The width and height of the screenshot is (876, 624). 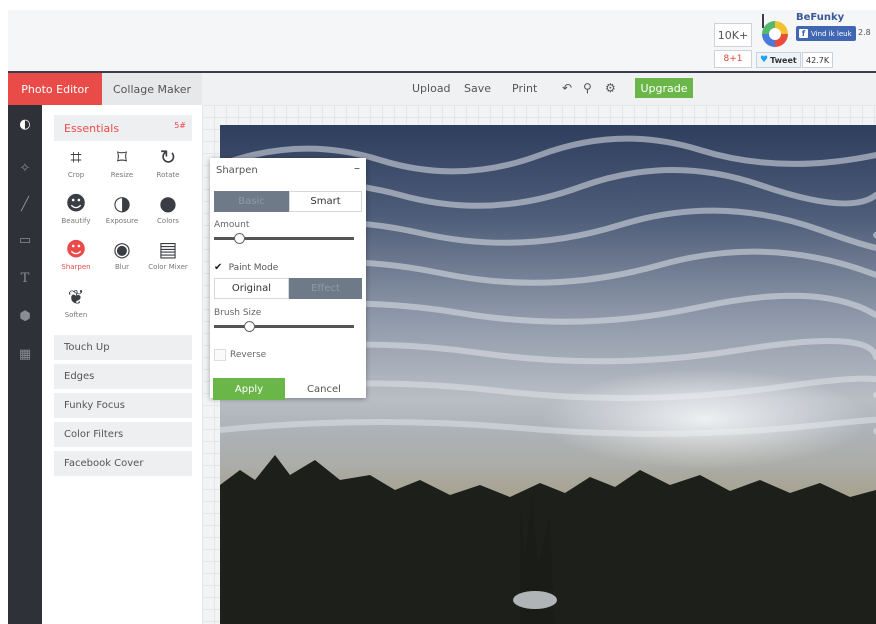 I want to click on paint-mode-checkbox: ✔ Paint Mode, so click(x=246, y=267).